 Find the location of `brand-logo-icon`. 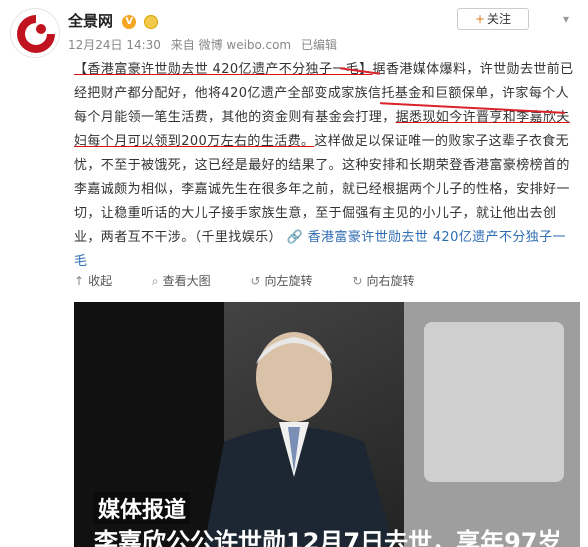

brand-logo-icon is located at coordinates (35, 33).